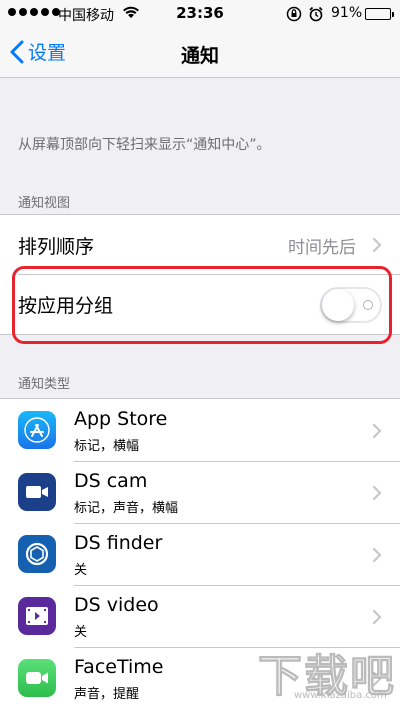  I want to click on sort-order-value: 时间先后, so click(322, 248).